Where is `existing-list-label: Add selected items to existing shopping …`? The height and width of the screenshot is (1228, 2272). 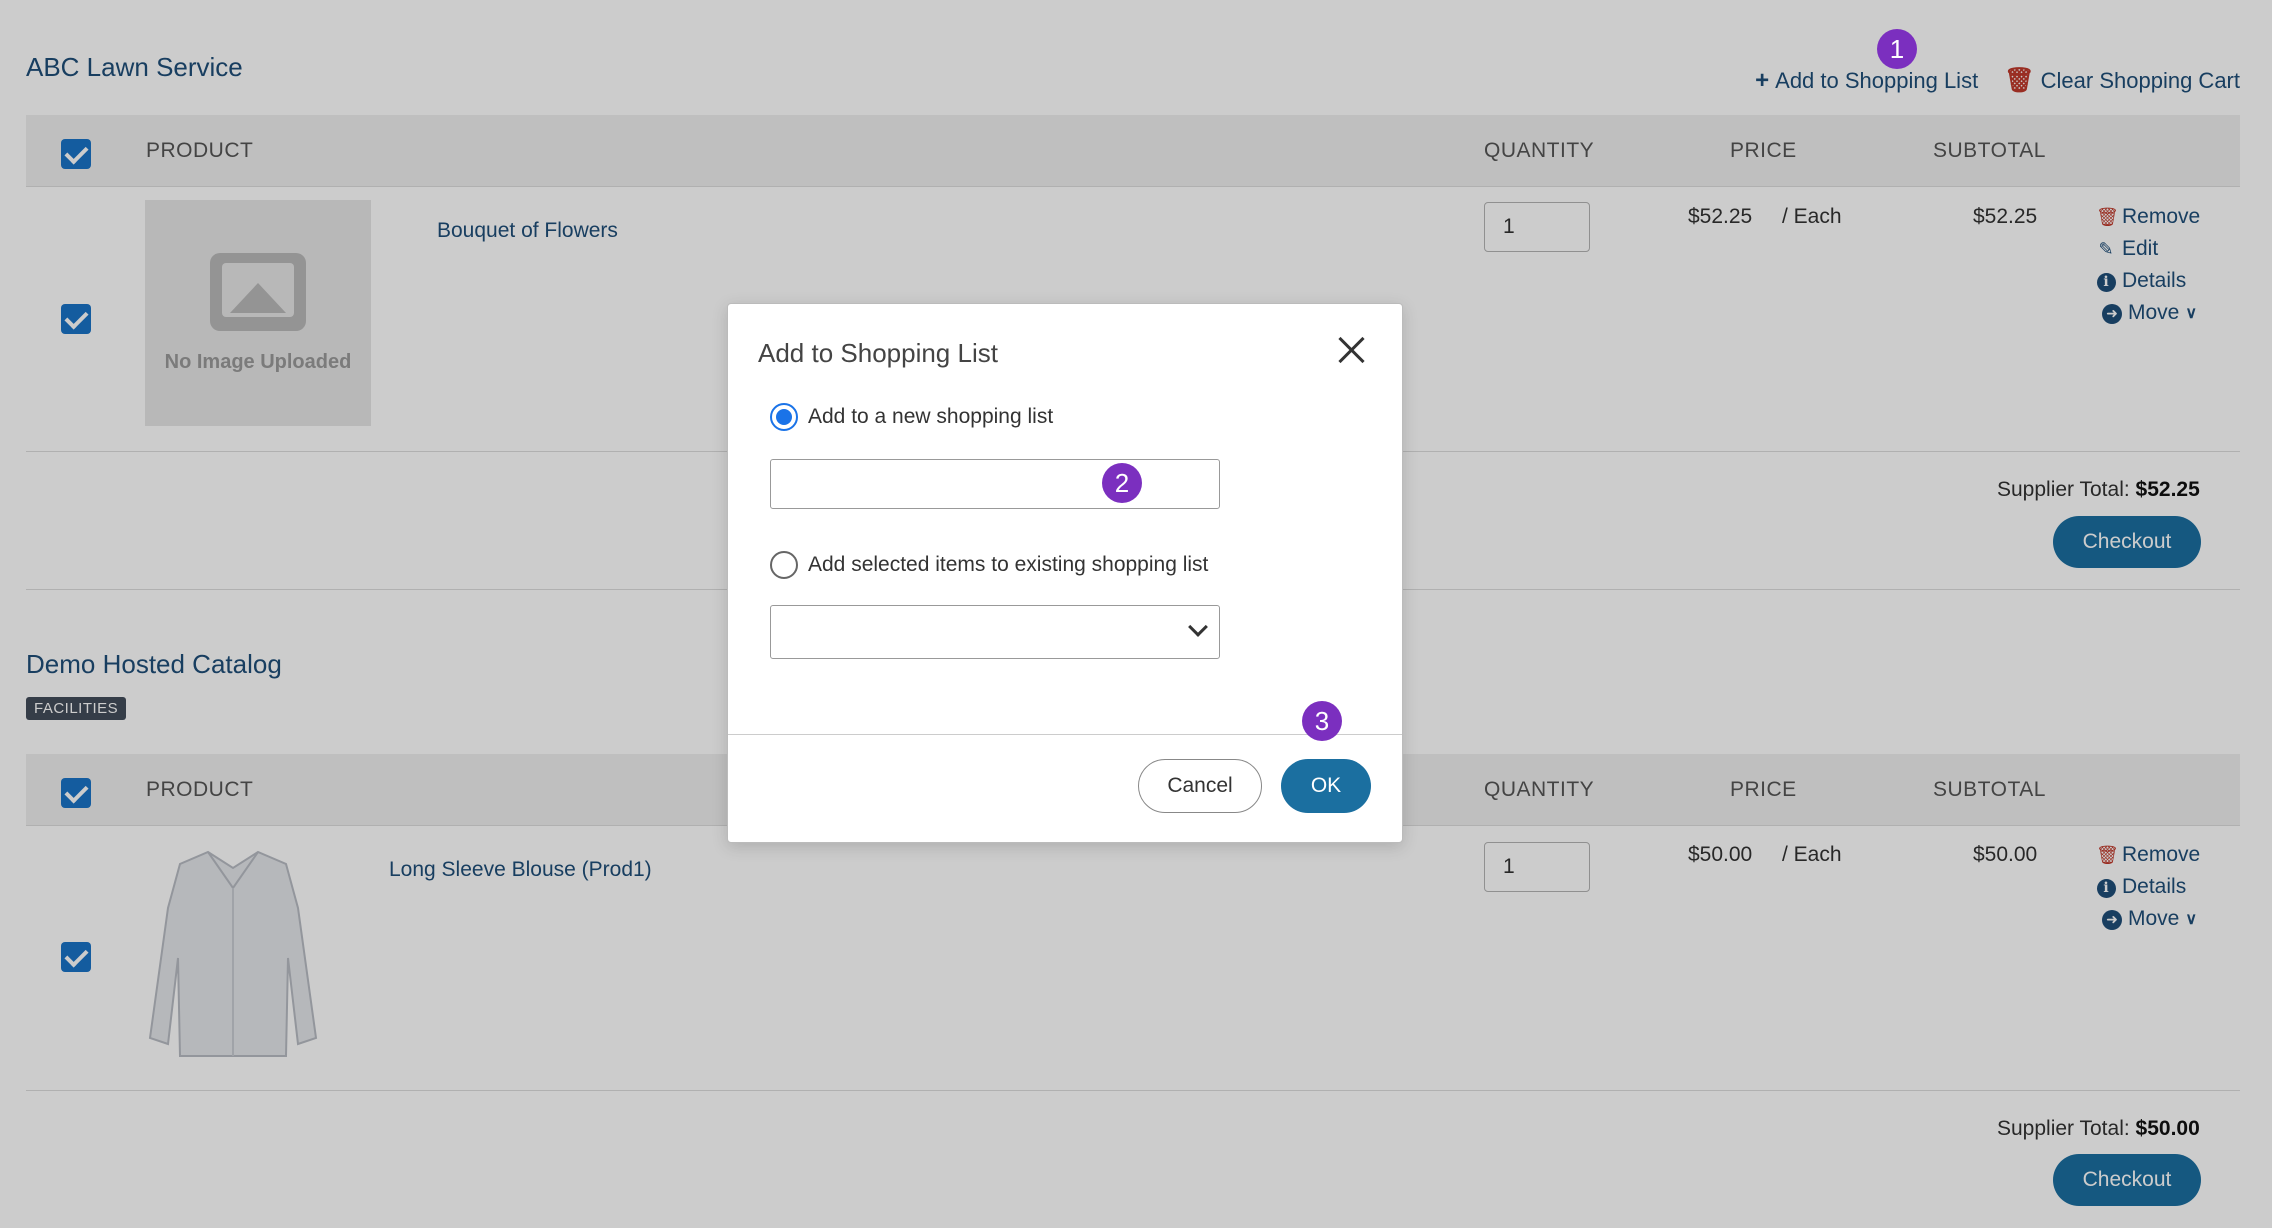
existing-list-label: Add selected items to existing shopping … is located at coordinates (1008, 564).